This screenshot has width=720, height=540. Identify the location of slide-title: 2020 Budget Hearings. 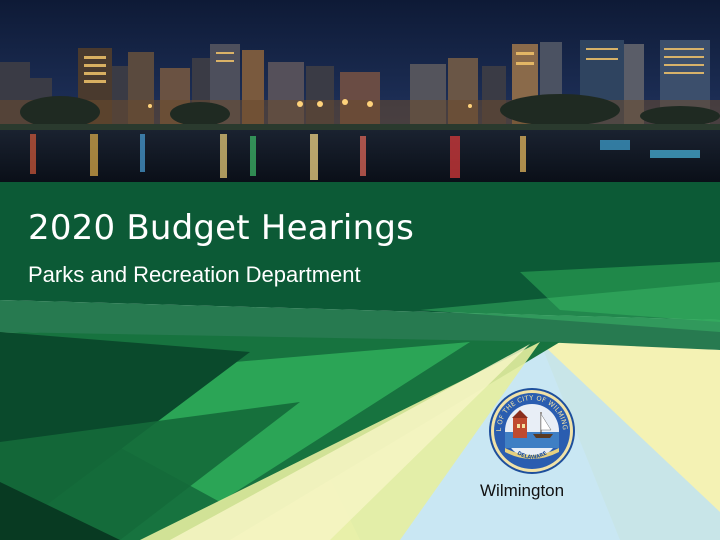
(221, 228).